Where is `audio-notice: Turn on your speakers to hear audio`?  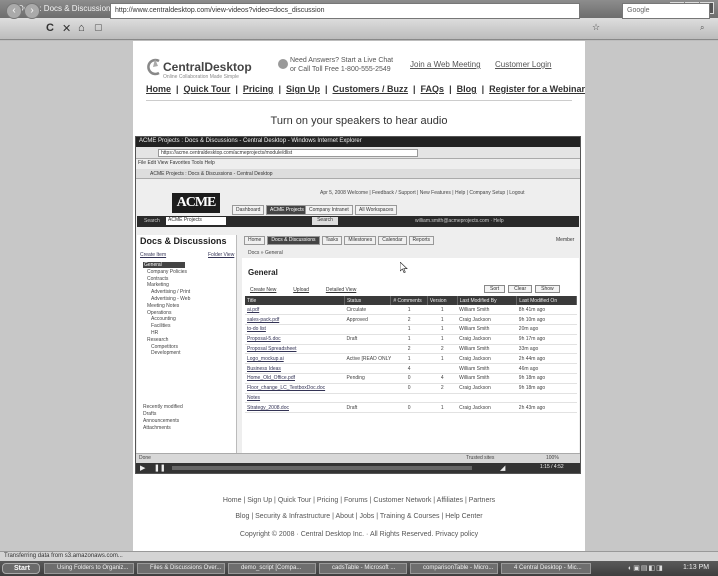 audio-notice: Turn on your speakers to hear audio is located at coordinates (359, 121).